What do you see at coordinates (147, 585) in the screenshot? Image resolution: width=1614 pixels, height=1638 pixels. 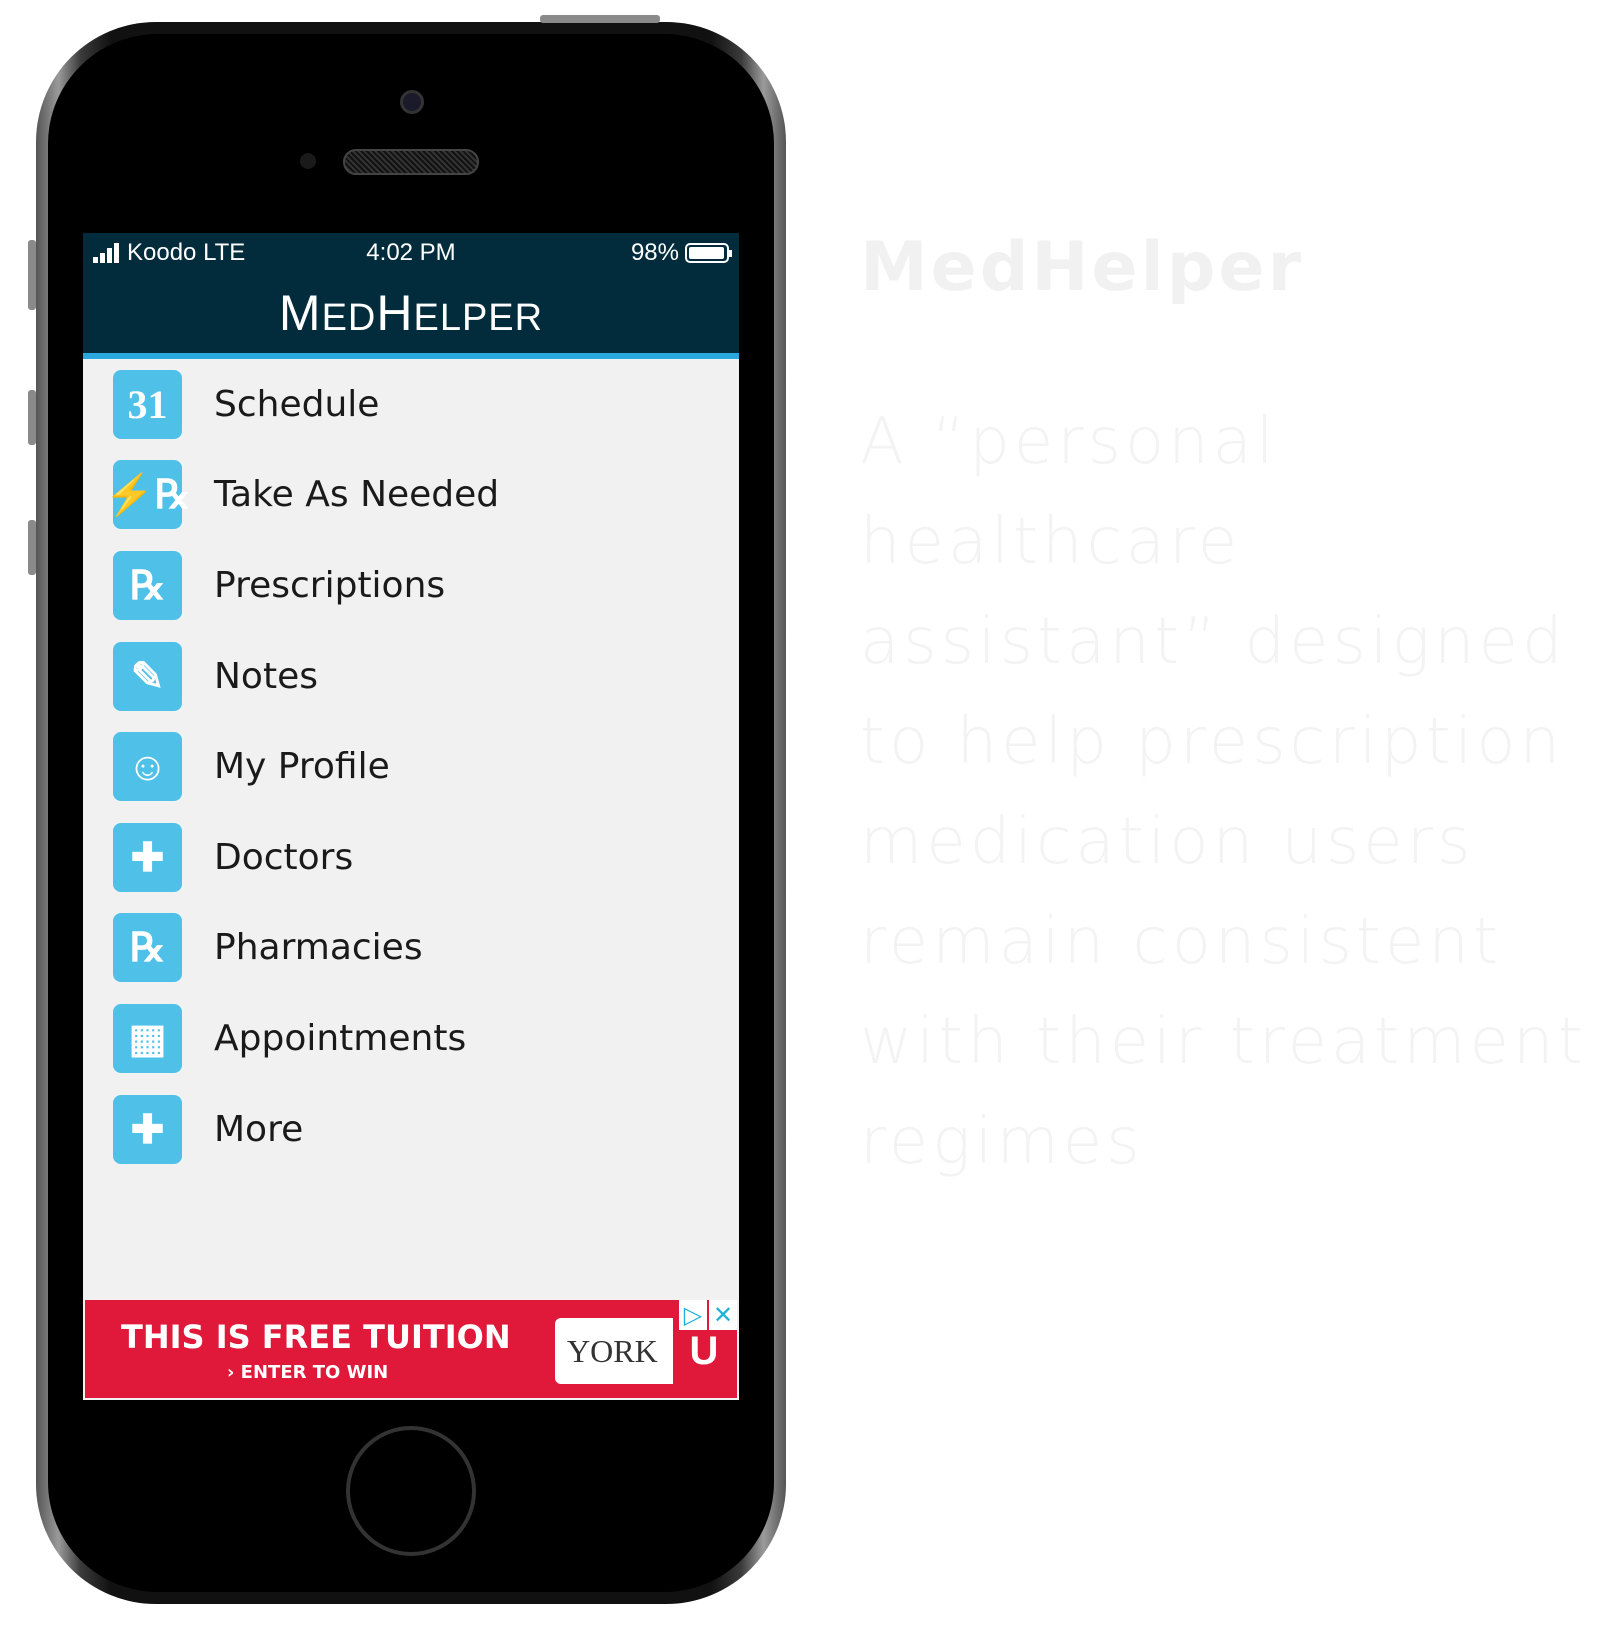 I see `rx-icon: ℞` at bounding box center [147, 585].